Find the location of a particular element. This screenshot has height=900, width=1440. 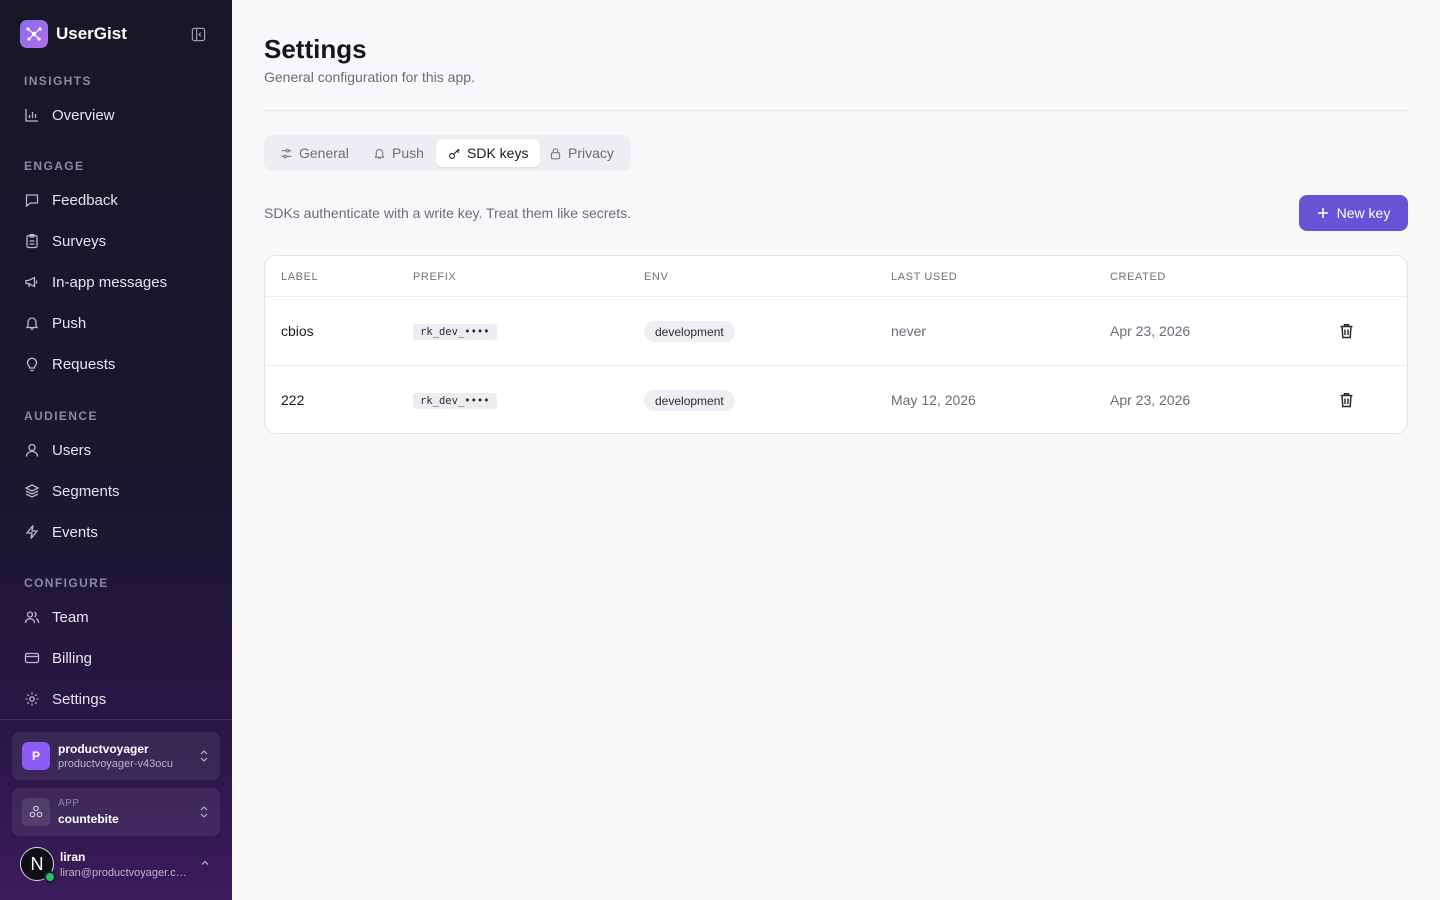

sidebar-collapse-icon is located at coordinates (198, 34).